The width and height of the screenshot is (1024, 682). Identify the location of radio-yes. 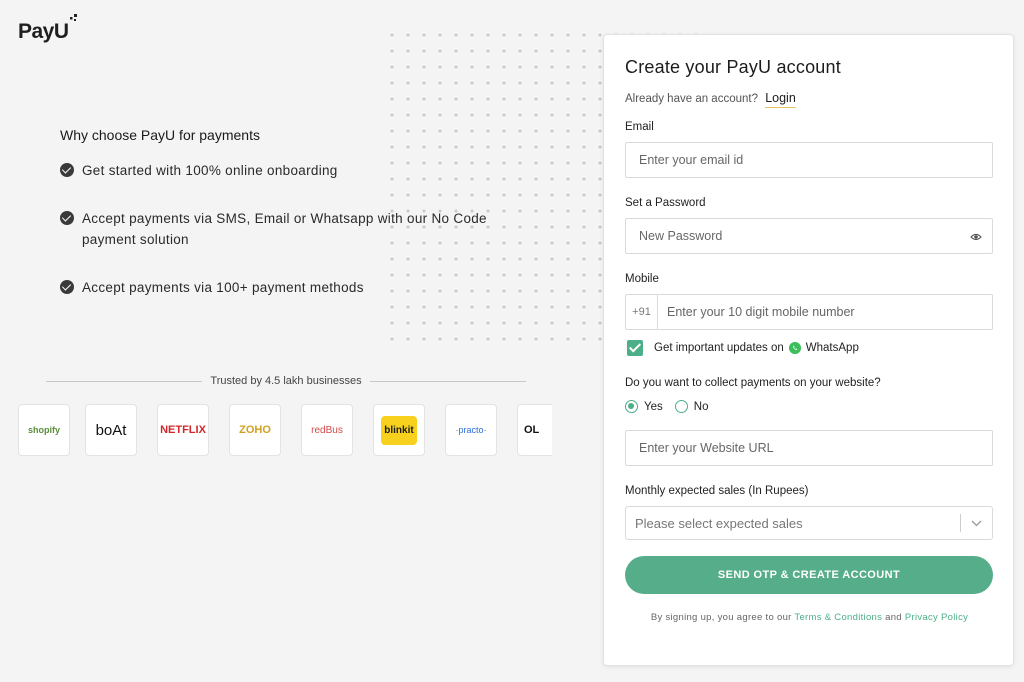
(631, 406).